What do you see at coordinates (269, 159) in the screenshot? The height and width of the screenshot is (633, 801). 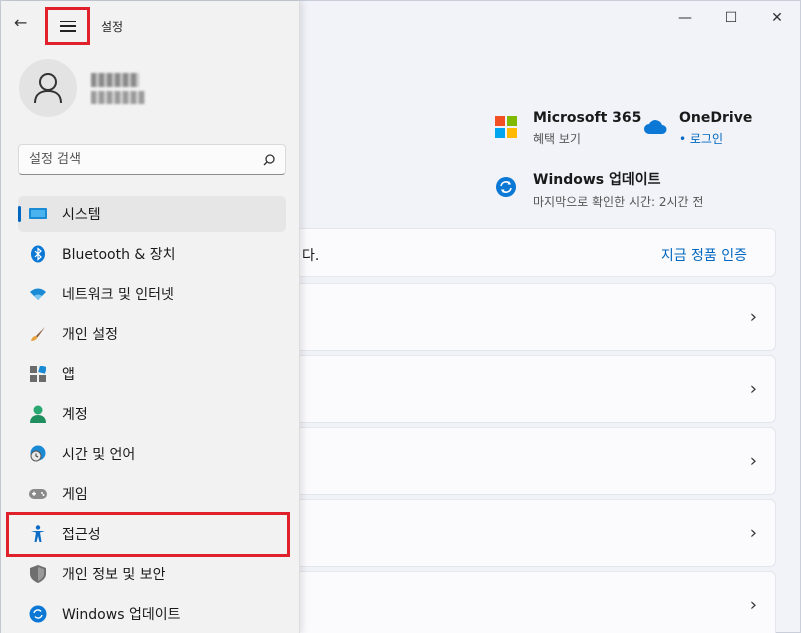 I see `search-icon` at bounding box center [269, 159].